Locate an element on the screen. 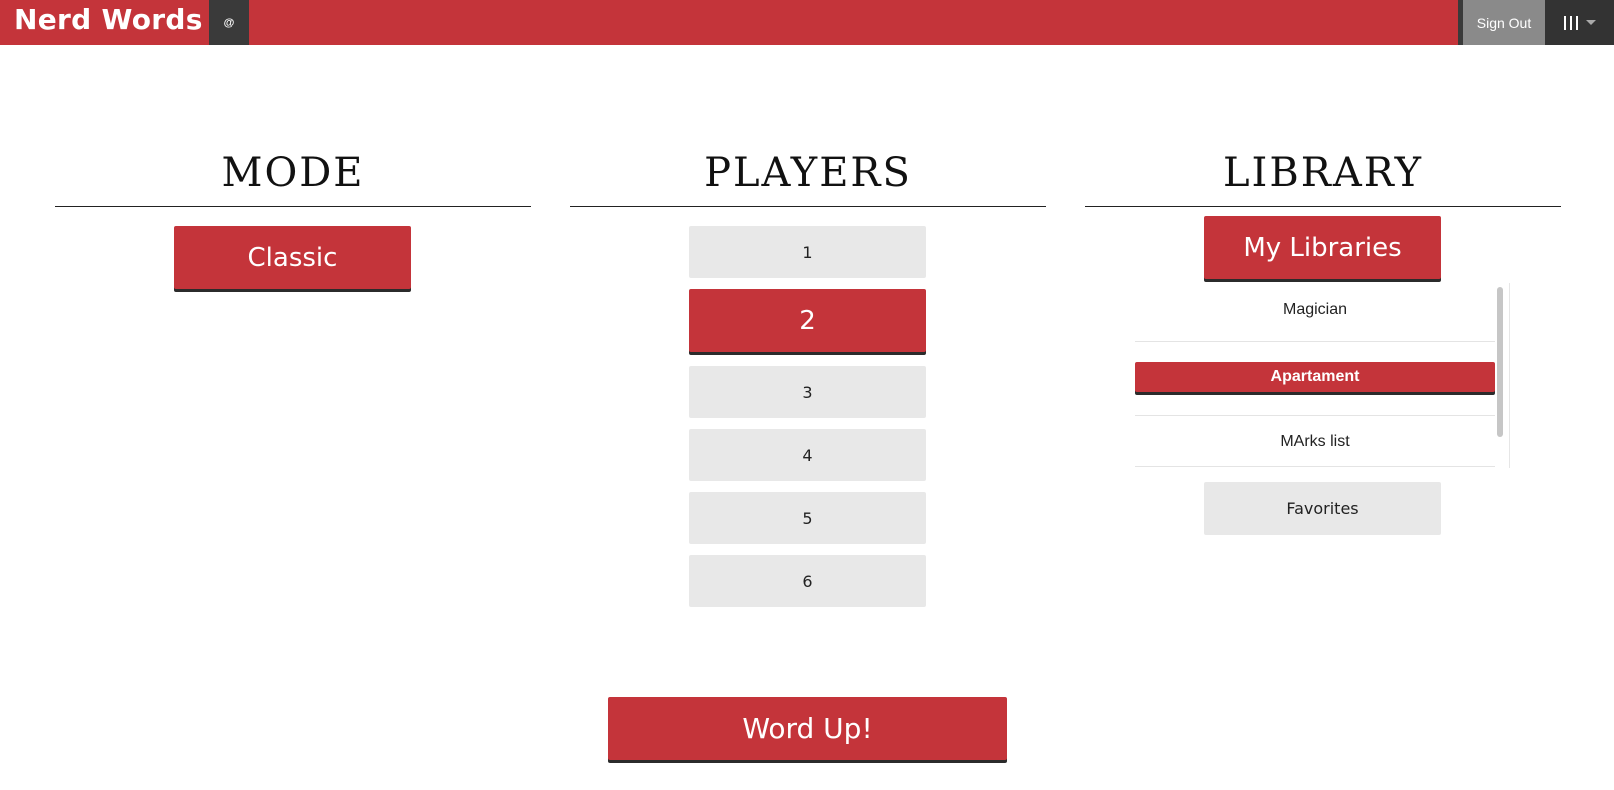  players-option-2: 2 is located at coordinates (807, 320).